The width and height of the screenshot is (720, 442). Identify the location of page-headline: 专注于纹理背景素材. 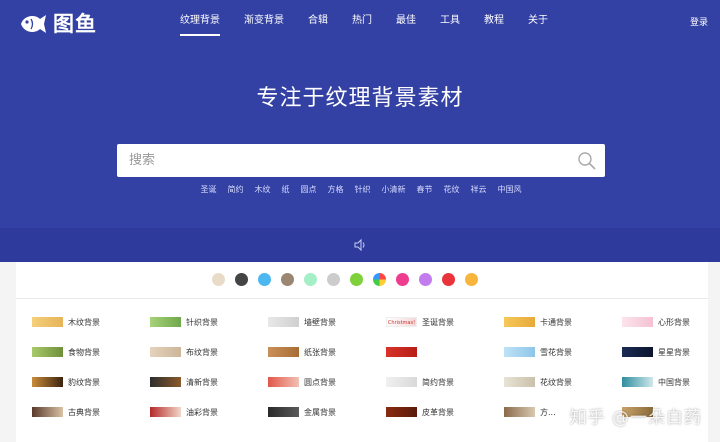
(360, 98).